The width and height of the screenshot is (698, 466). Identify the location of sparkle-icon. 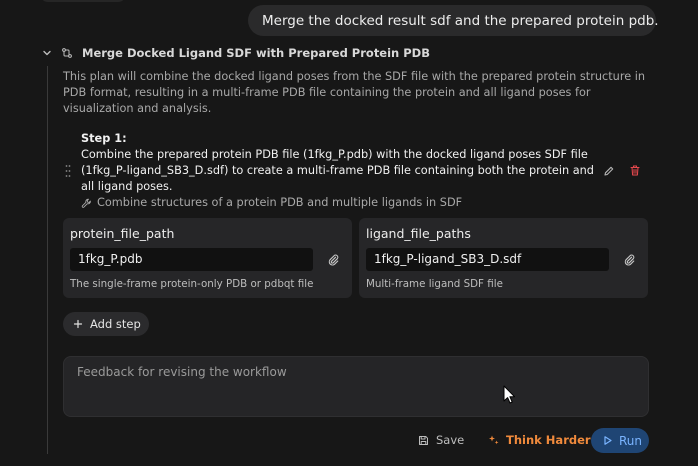
(494, 440).